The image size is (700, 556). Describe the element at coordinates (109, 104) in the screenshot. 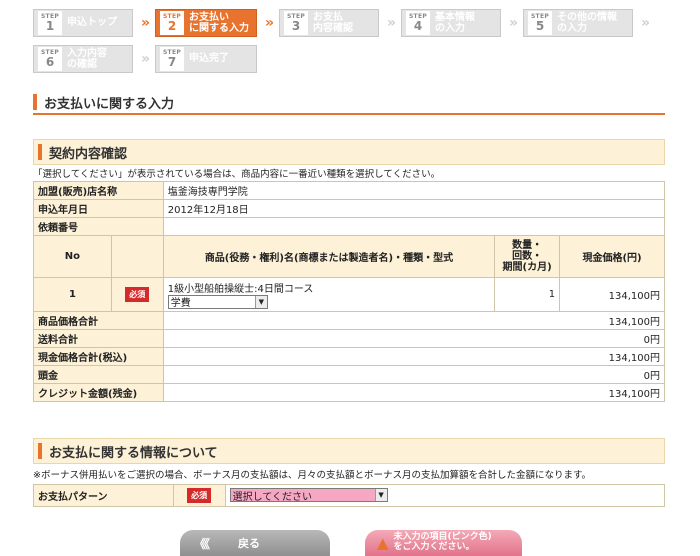

I see `page-title-text: お支払いに関する入力` at that location.